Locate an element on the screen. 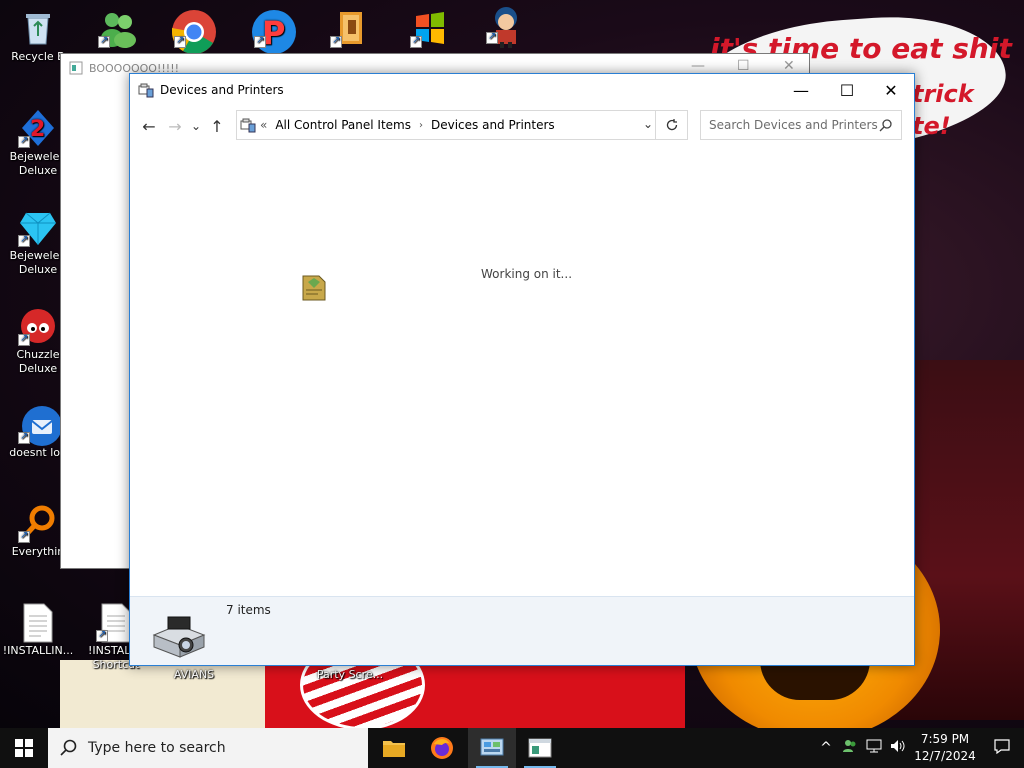  address-dropdown-icon: ⌄ is located at coordinates (648, 124).